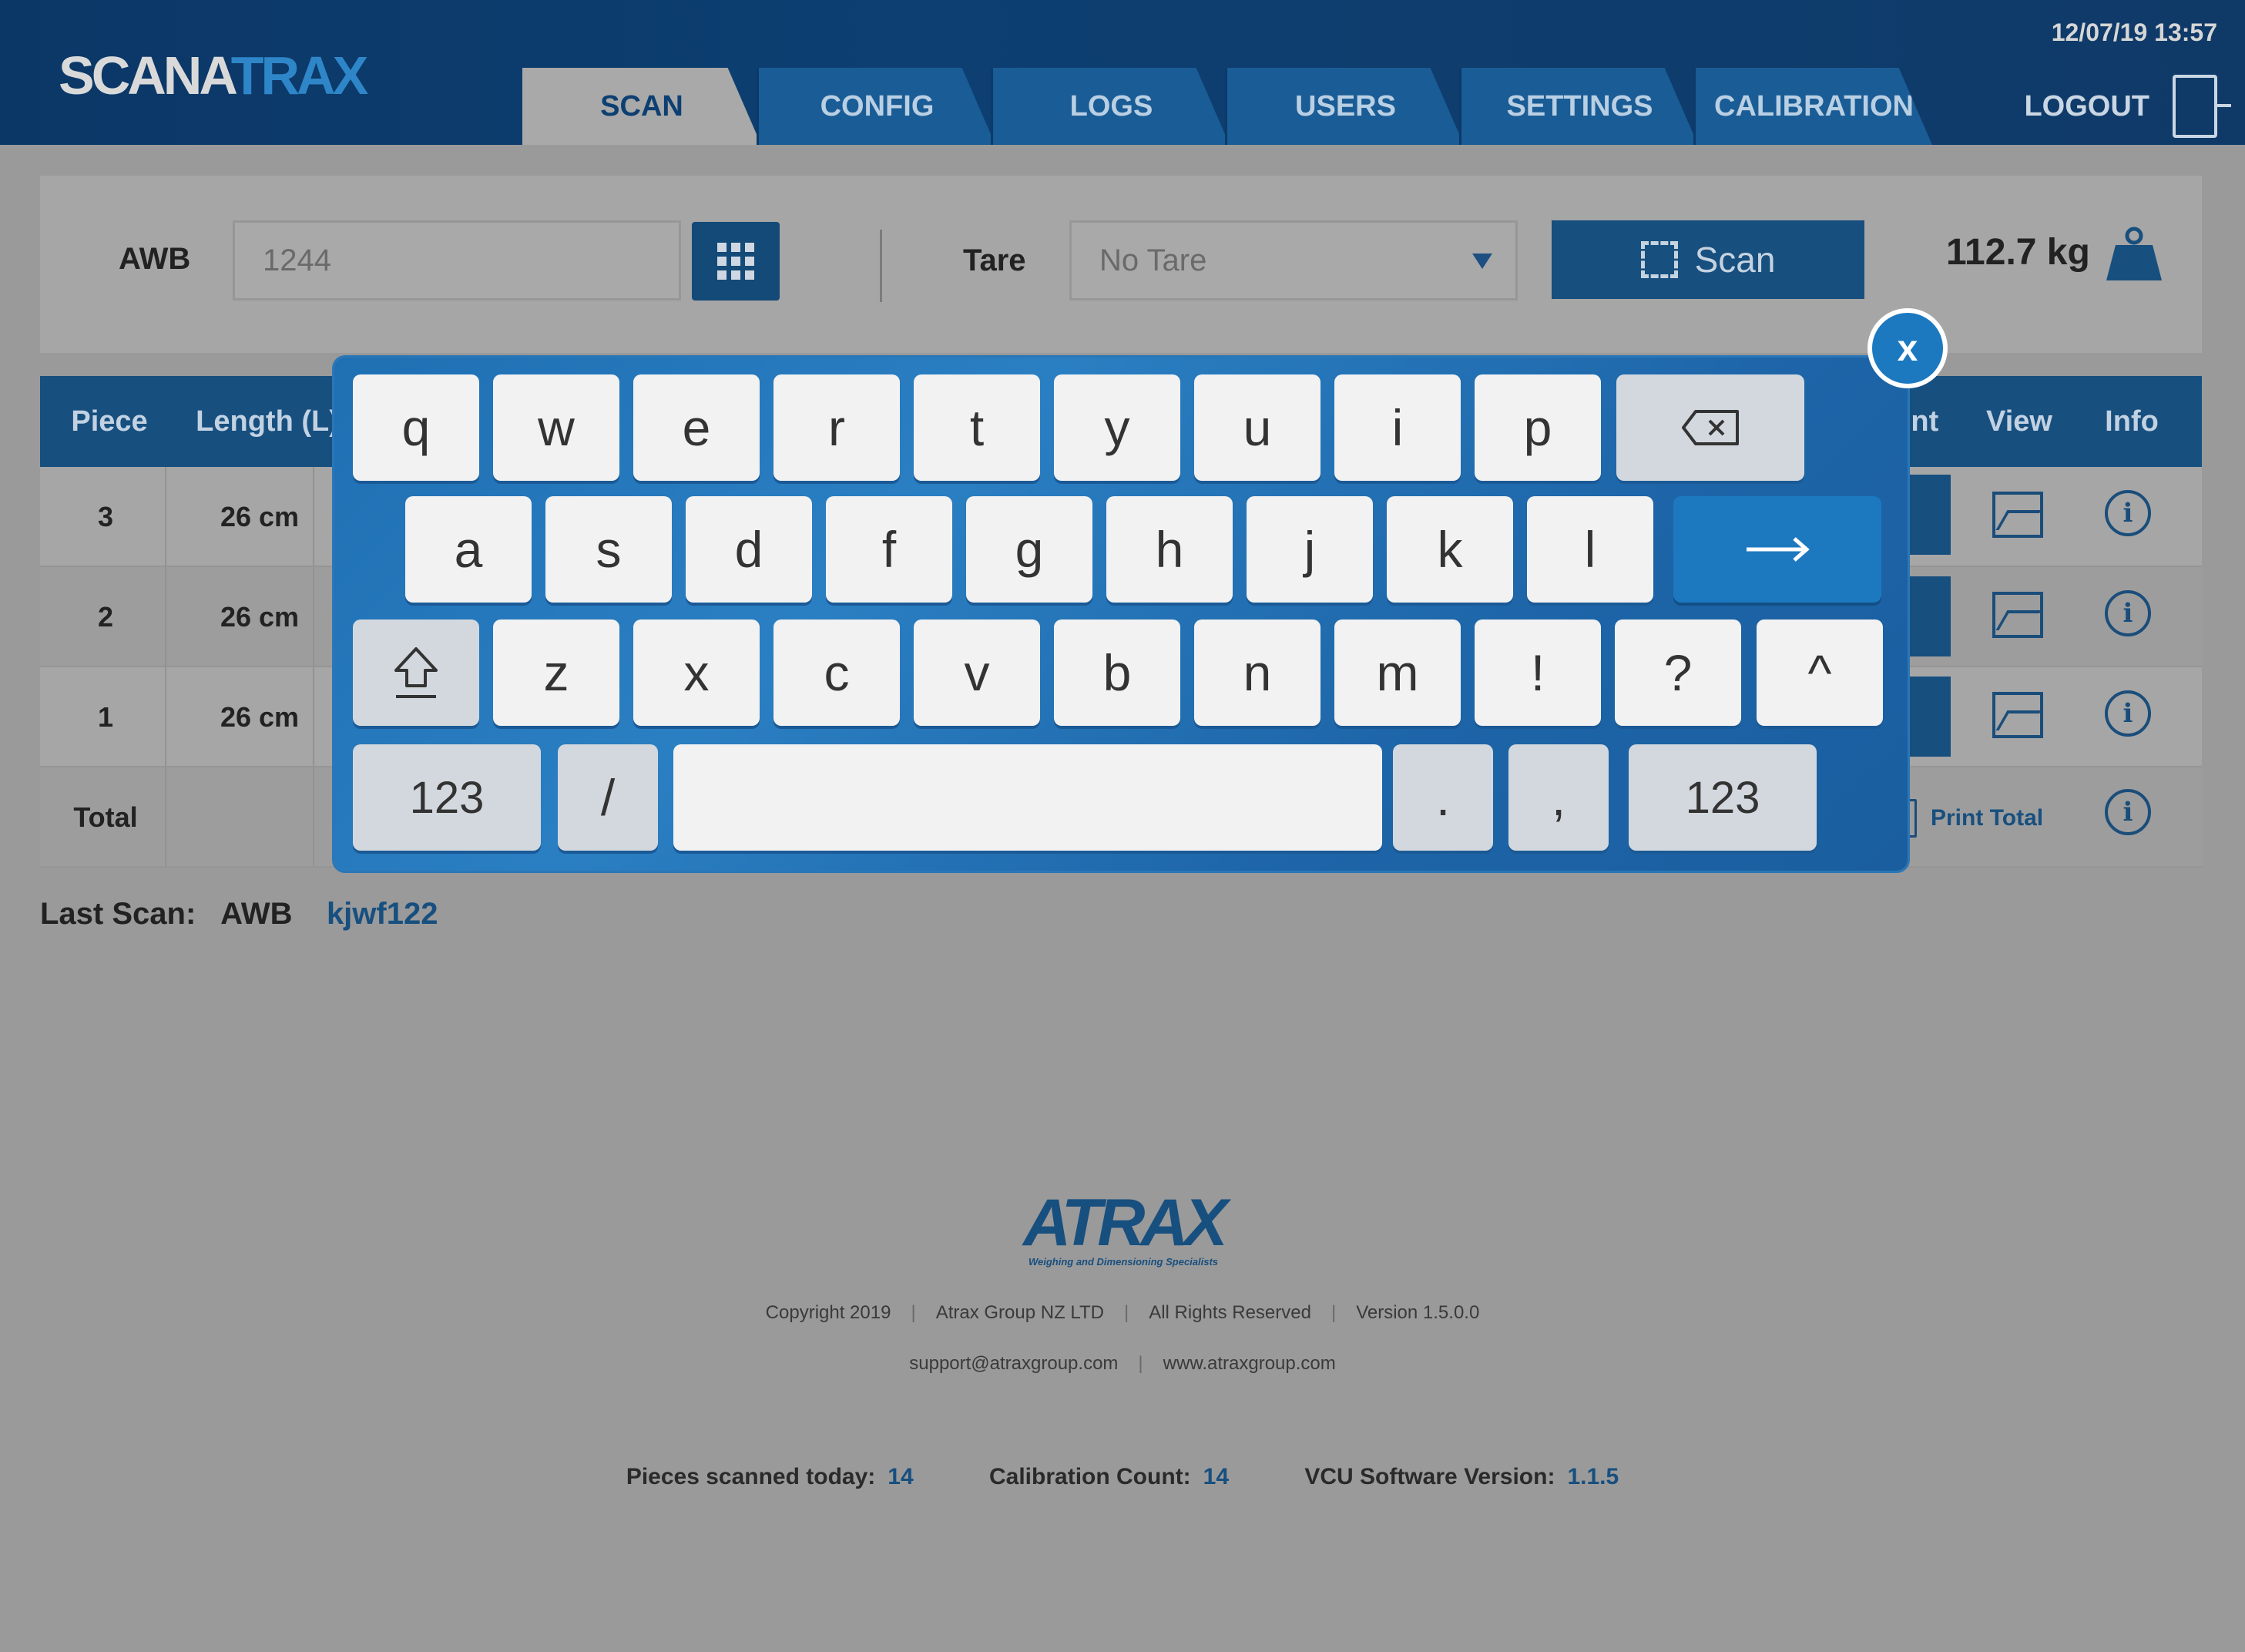  Describe the element at coordinates (556, 428) in the screenshot. I see `key-w: w` at that location.